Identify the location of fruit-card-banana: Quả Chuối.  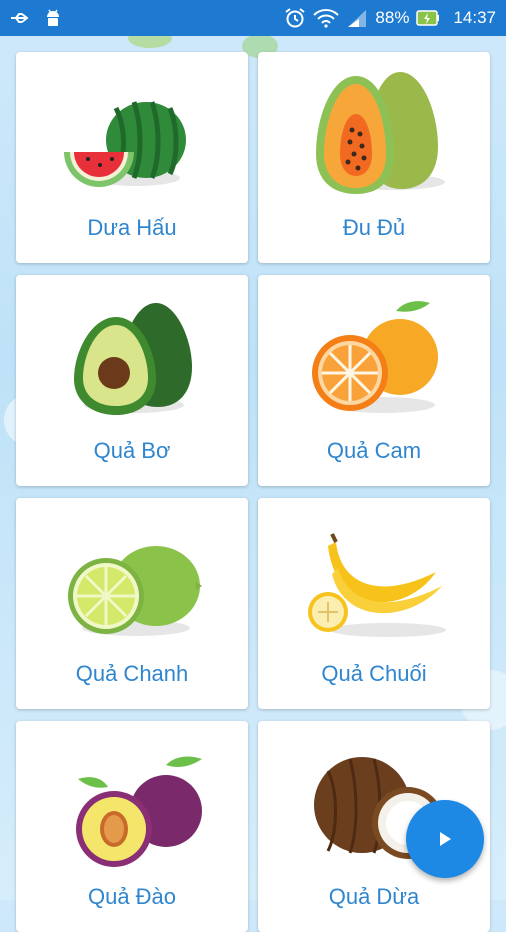
(374, 603).